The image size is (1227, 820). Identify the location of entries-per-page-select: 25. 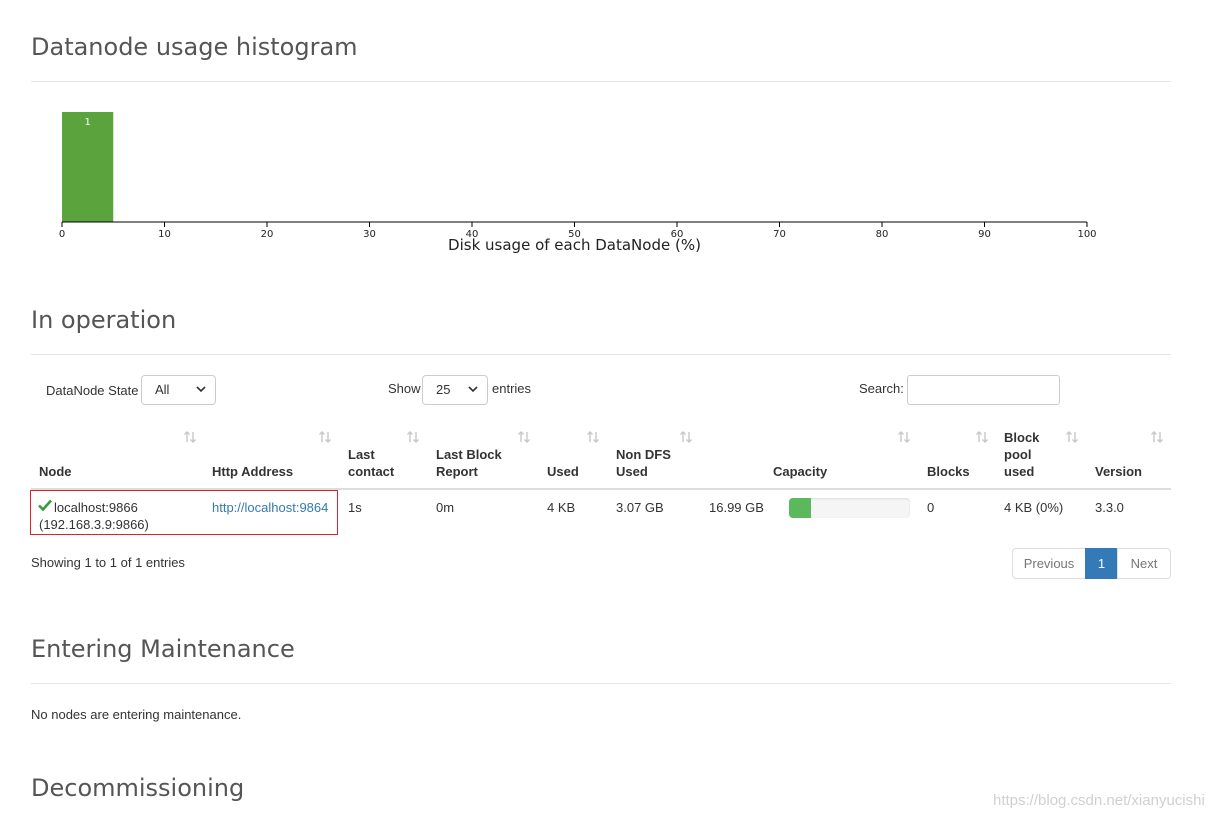
(455, 390).